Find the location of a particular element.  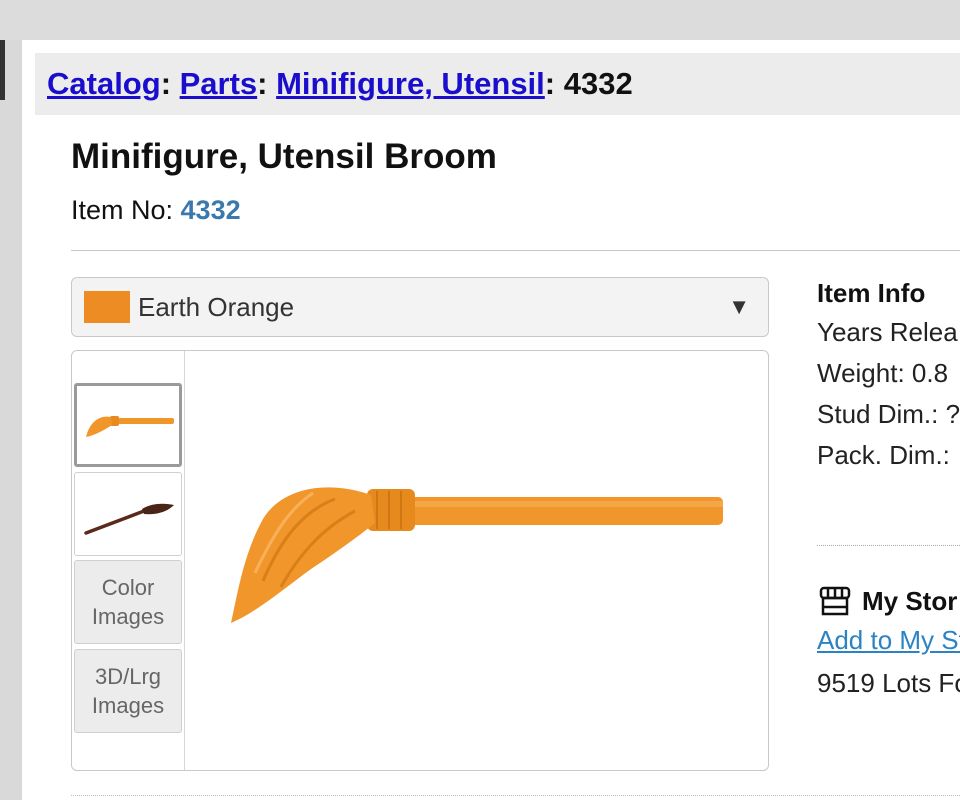

color-images-label: Color Images is located at coordinates (128, 602).